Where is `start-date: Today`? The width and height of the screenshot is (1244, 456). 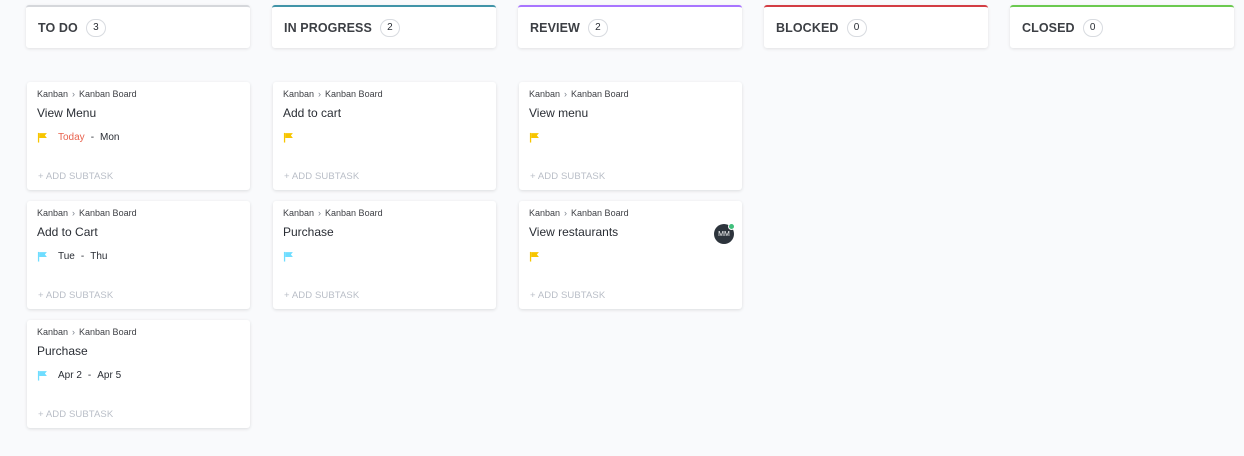 start-date: Today is located at coordinates (71, 137).